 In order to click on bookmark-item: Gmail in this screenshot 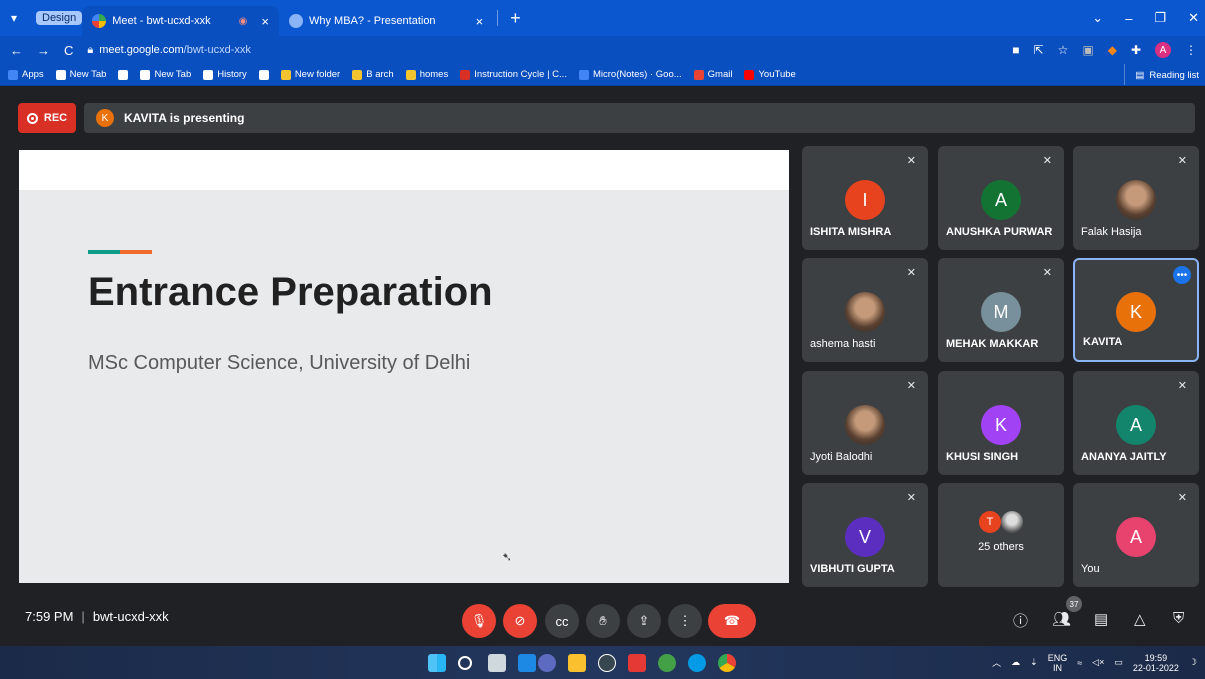, I will do `click(712, 74)`.